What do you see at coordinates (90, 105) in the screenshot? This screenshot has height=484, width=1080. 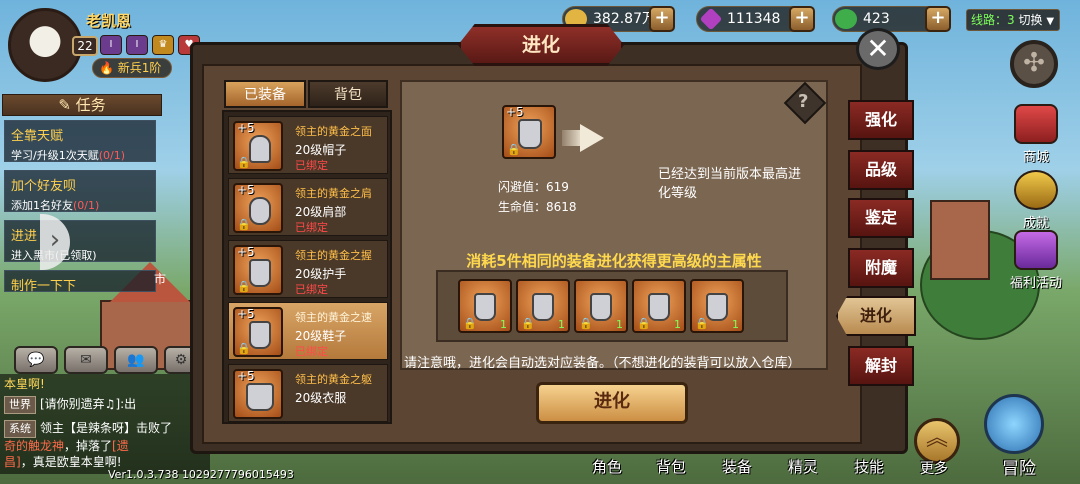 I see `task-header-label: 任务` at bounding box center [90, 105].